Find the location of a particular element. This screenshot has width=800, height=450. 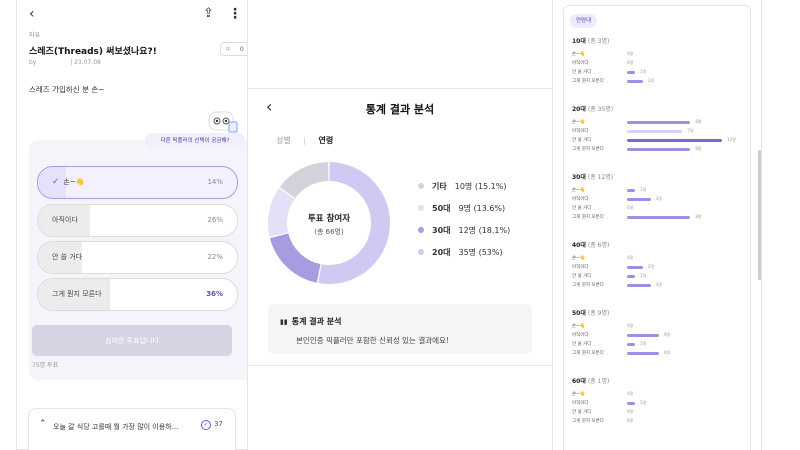

info-title: ▮▮ 통계 결과 분석 is located at coordinates (311, 321).